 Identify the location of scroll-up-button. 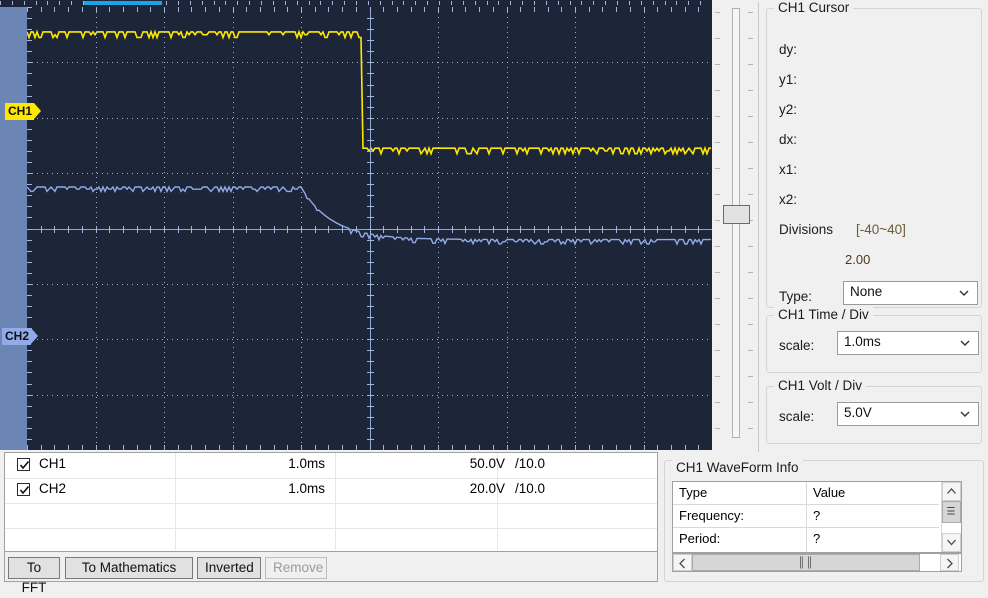
(951, 491).